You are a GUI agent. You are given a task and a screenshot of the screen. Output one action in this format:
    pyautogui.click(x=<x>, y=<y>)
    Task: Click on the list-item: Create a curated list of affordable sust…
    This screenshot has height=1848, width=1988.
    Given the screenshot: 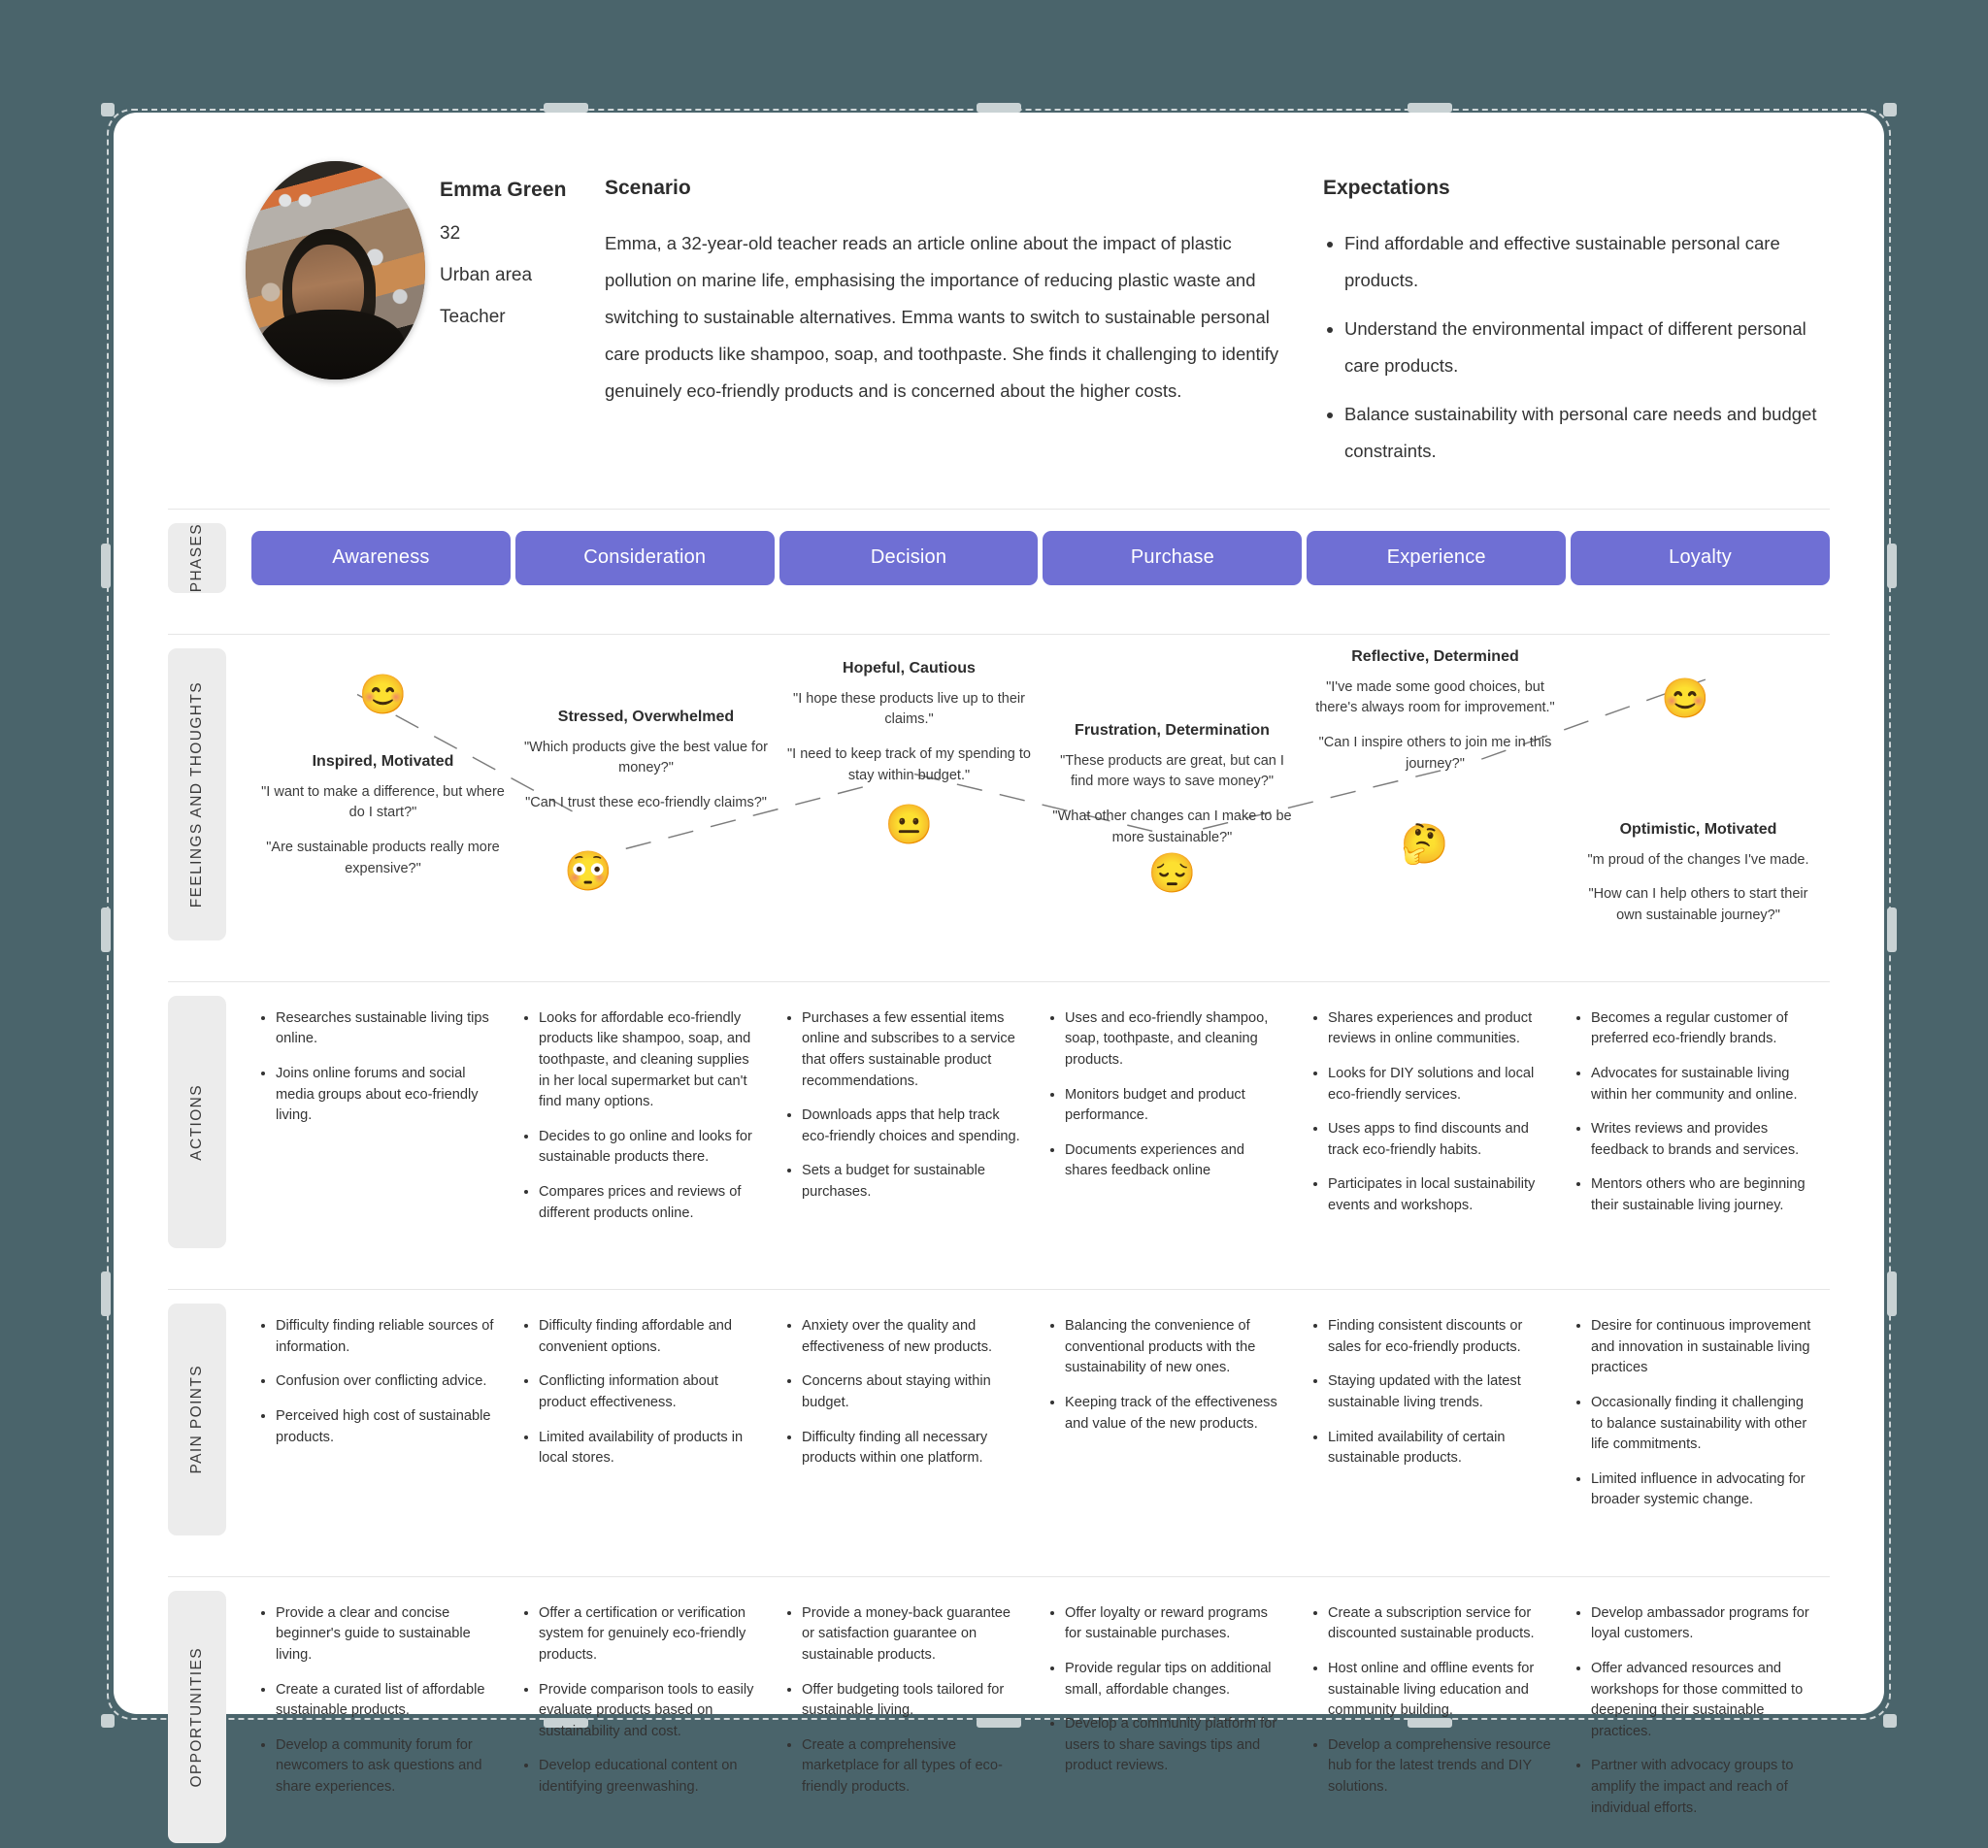 What is the action you would take?
    pyautogui.click(x=387, y=1700)
    